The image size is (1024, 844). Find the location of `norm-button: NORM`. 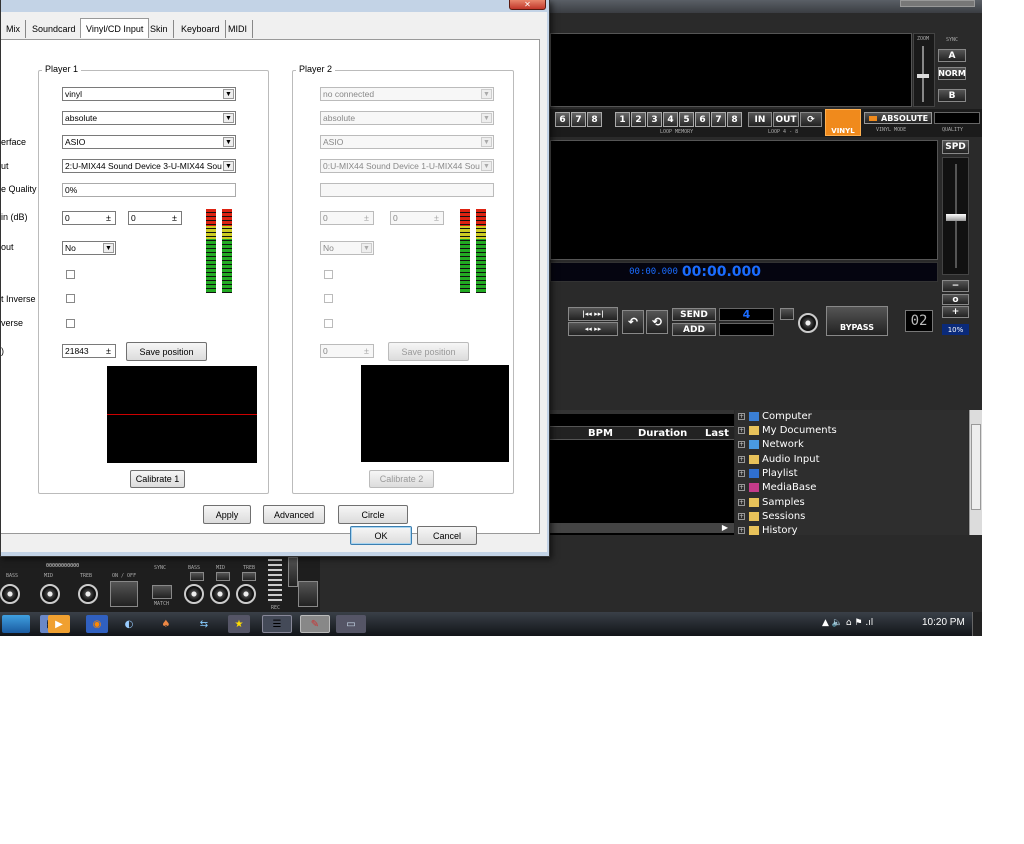

norm-button: NORM is located at coordinates (952, 73).